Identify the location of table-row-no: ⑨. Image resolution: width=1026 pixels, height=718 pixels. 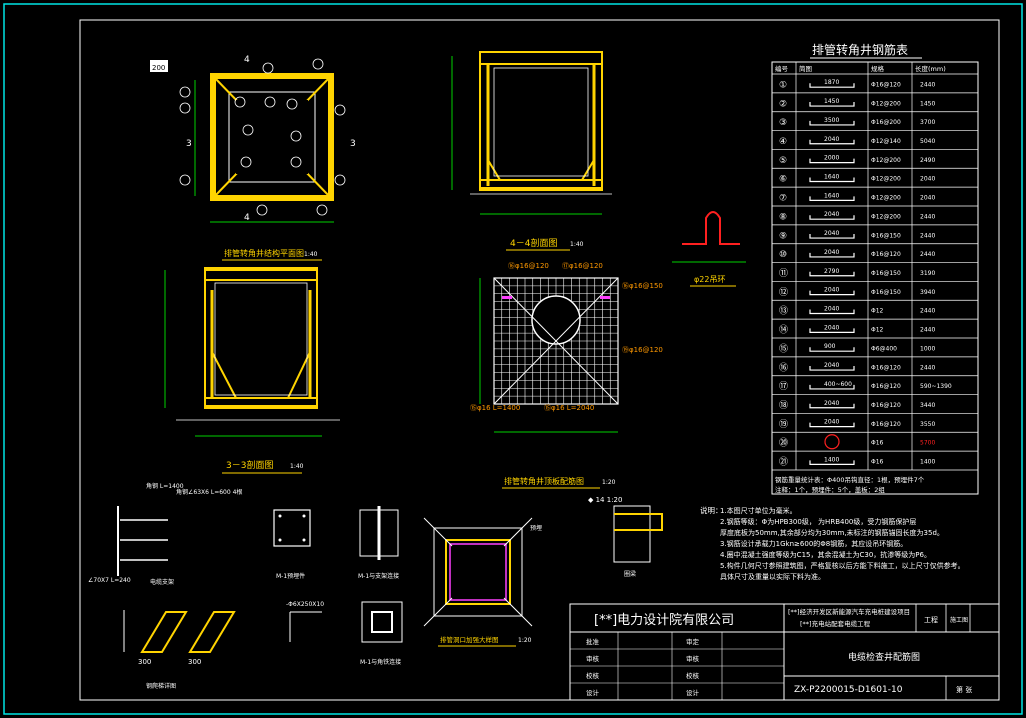
(783, 236).